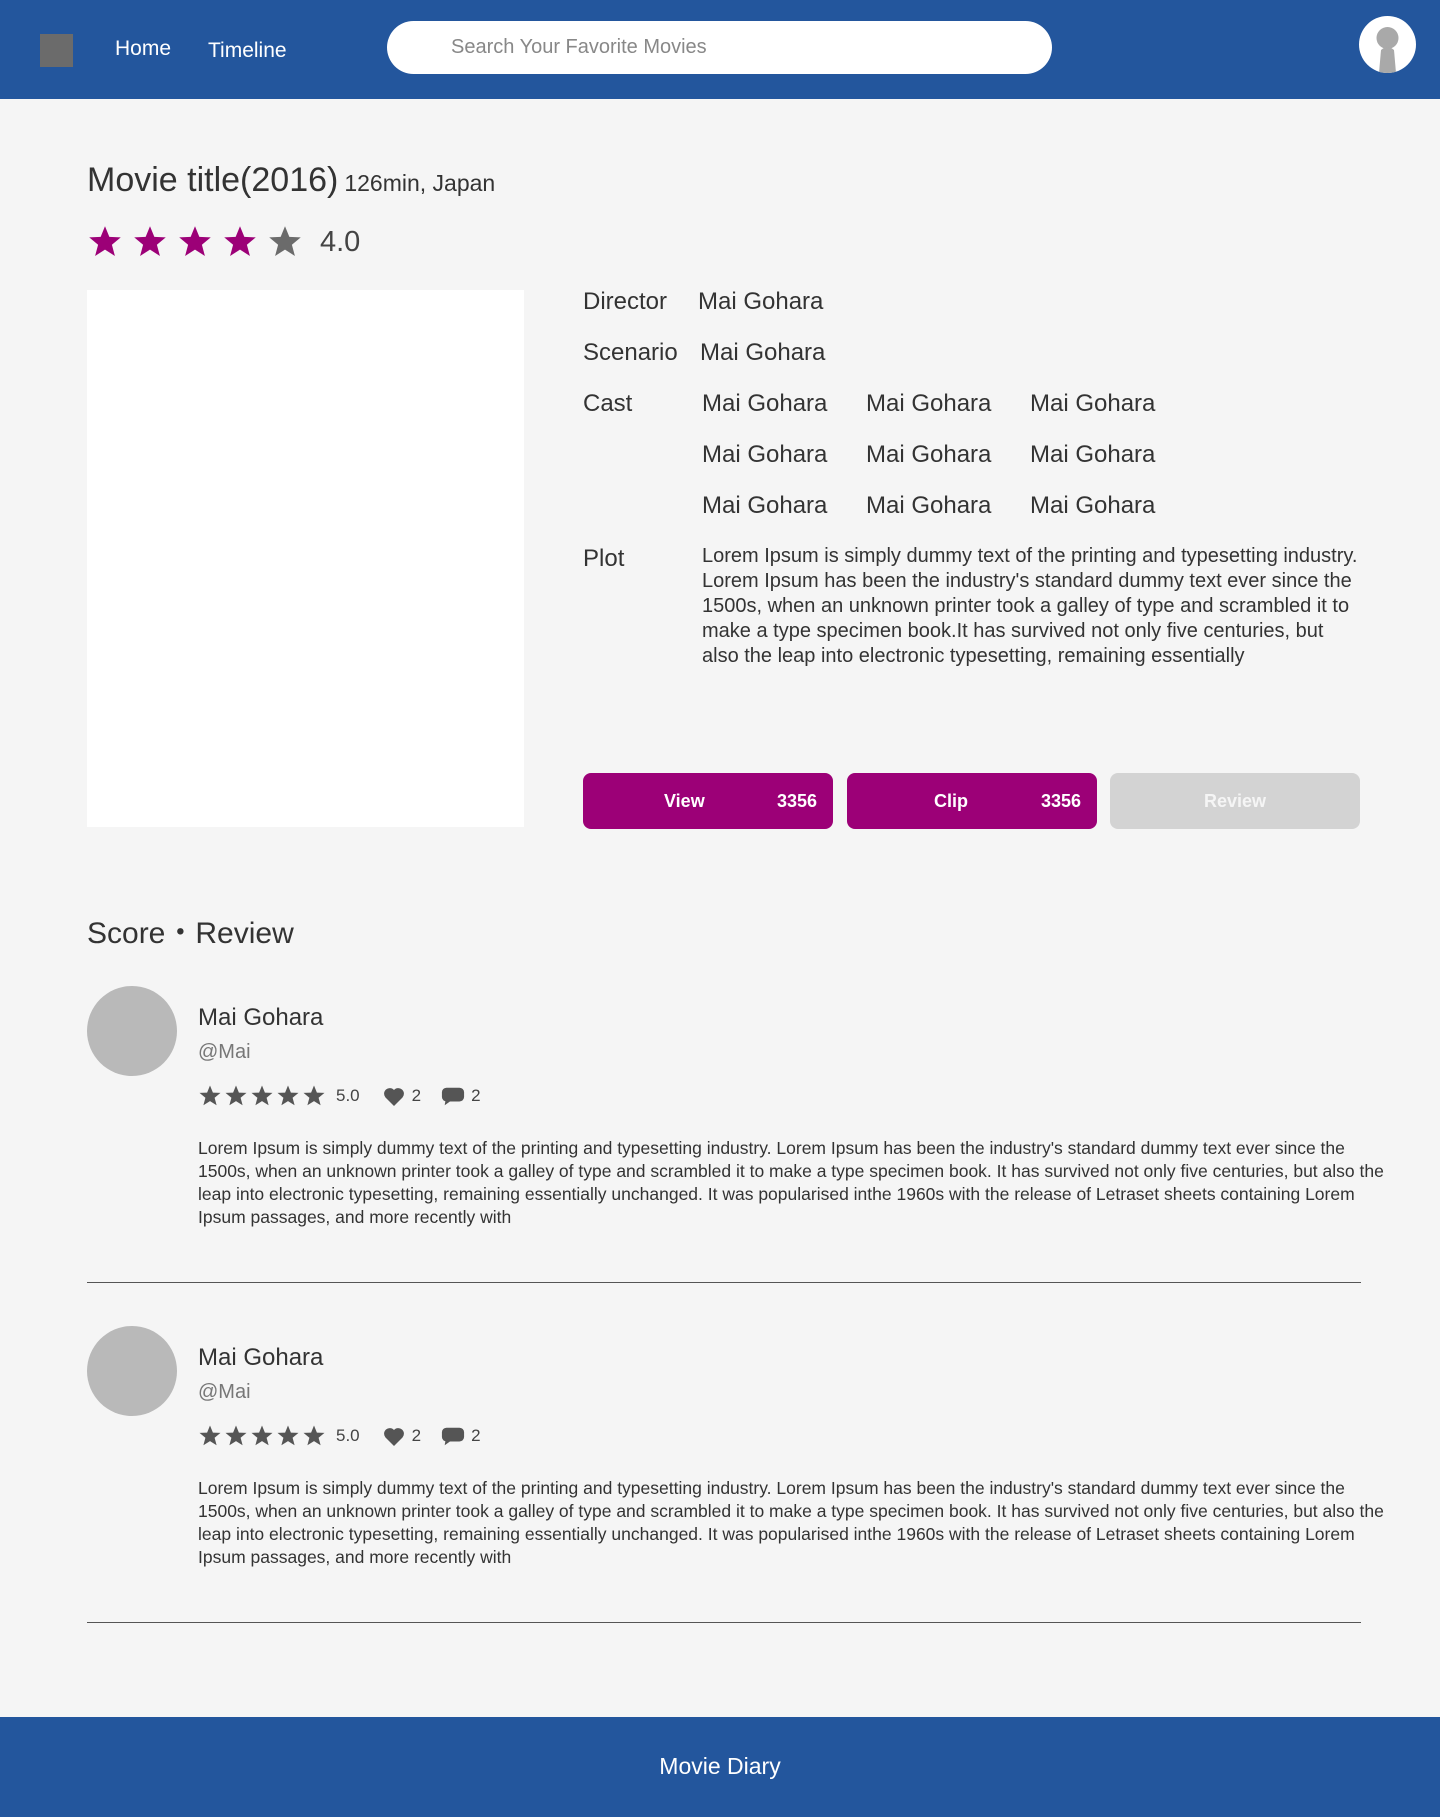 This screenshot has height=1817, width=1440. Describe the element at coordinates (708, 801) in the screenshot. I see `view-button: View 3356` at that location.